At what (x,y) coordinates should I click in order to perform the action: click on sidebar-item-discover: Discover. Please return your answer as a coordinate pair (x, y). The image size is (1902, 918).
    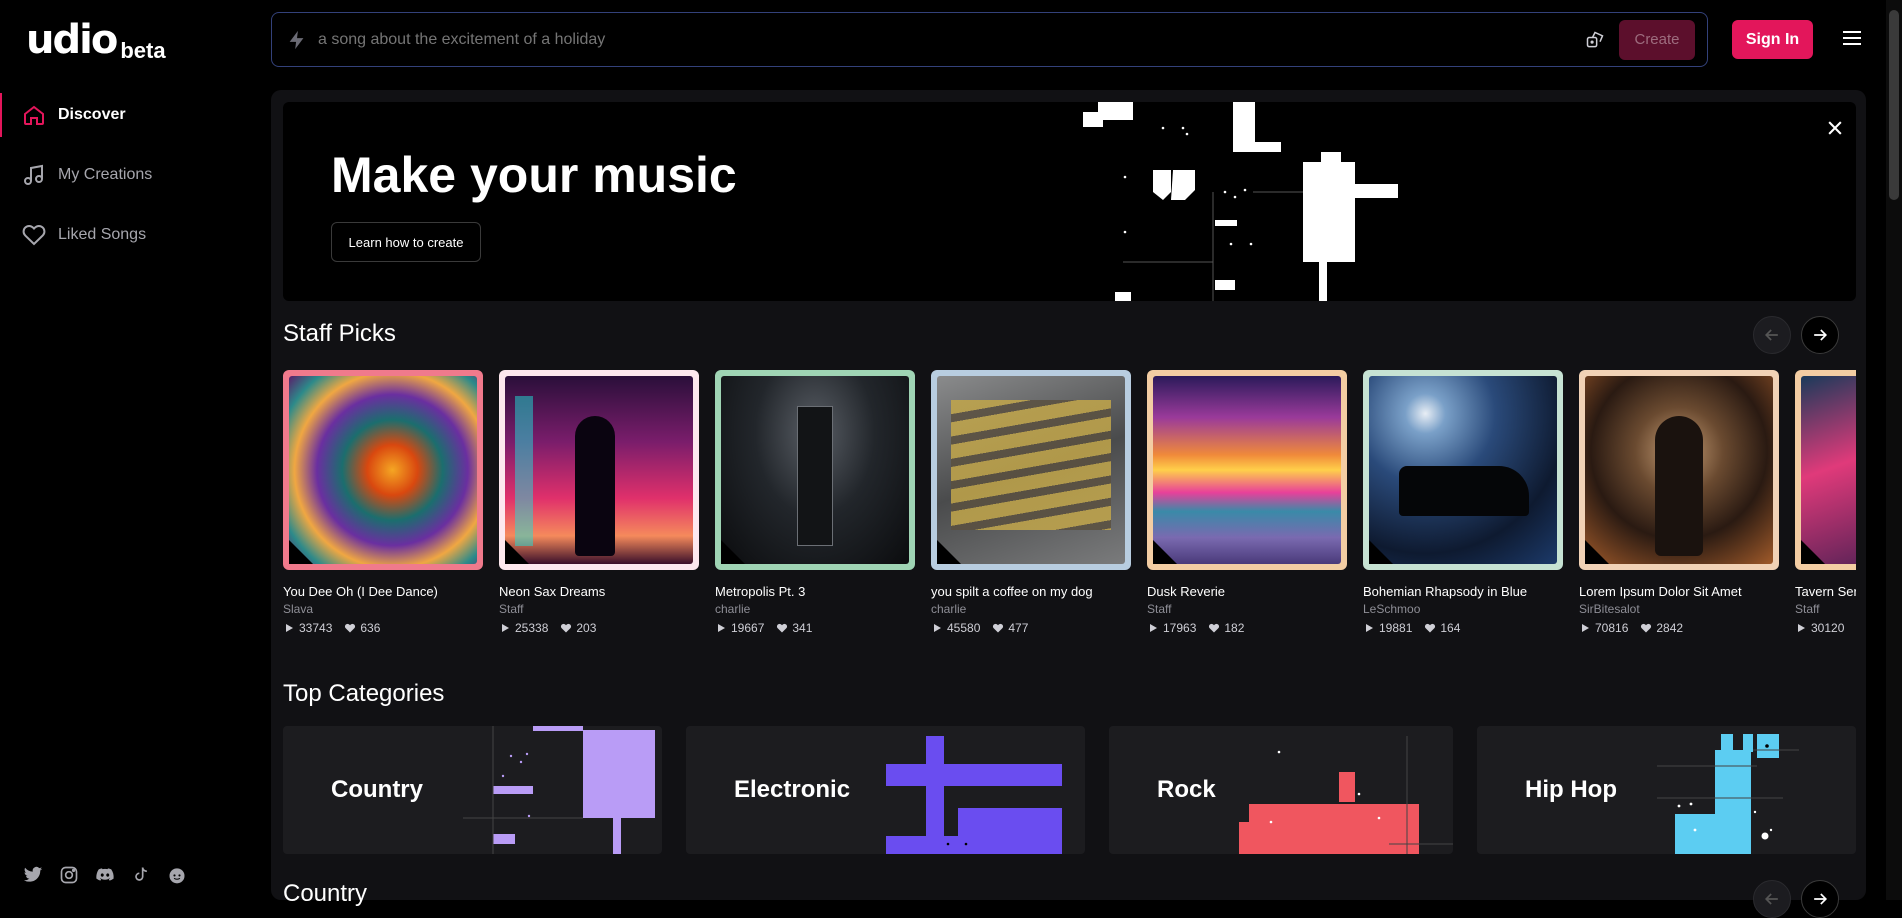
    Looking at the image, I should click on (136, 115).